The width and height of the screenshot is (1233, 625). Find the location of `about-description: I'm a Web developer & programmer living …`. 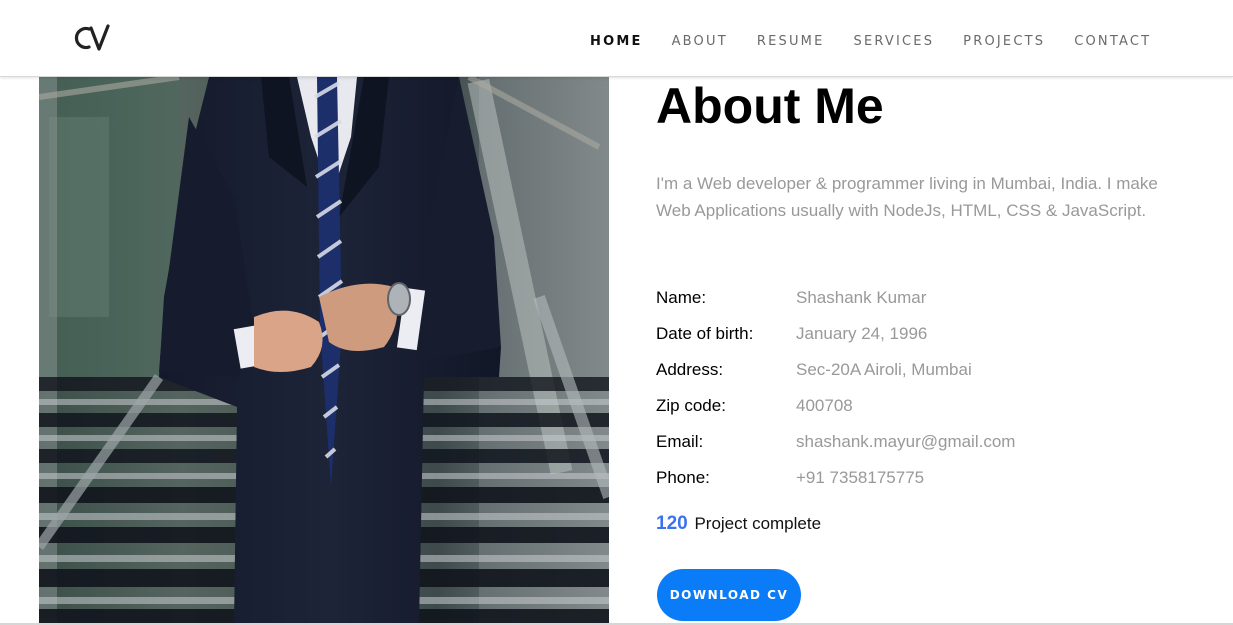

about-description: I'm a Web developer & programmer living … is located at coordinates (907, 197).